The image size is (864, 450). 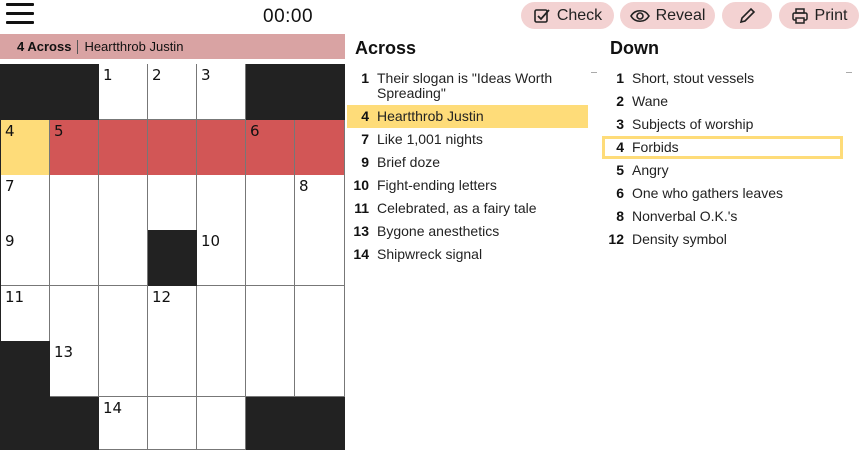 What do you see at coordinates (722, 170) in the screenshot?
I see `down-clue-5: 5 Angry` at bounding box center [722, 170].